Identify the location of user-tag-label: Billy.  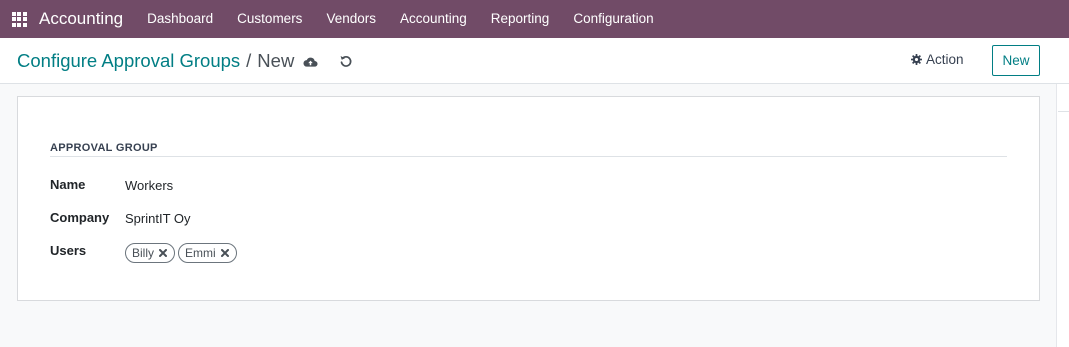
(143, 253).